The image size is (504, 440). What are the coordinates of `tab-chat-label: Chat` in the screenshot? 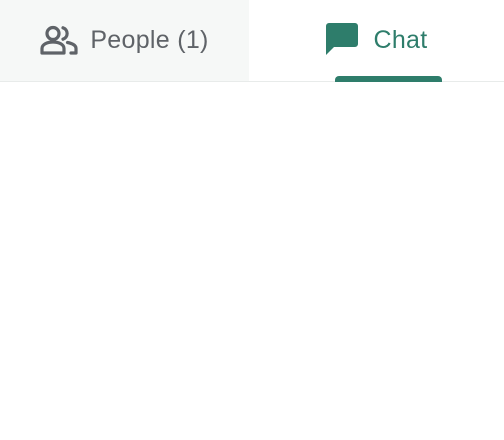 It's located at (400, 40).